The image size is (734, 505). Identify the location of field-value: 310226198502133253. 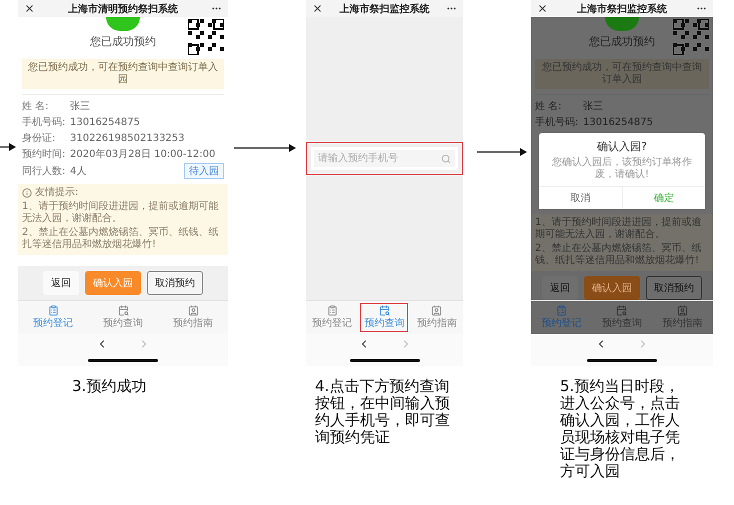
(127, 138).